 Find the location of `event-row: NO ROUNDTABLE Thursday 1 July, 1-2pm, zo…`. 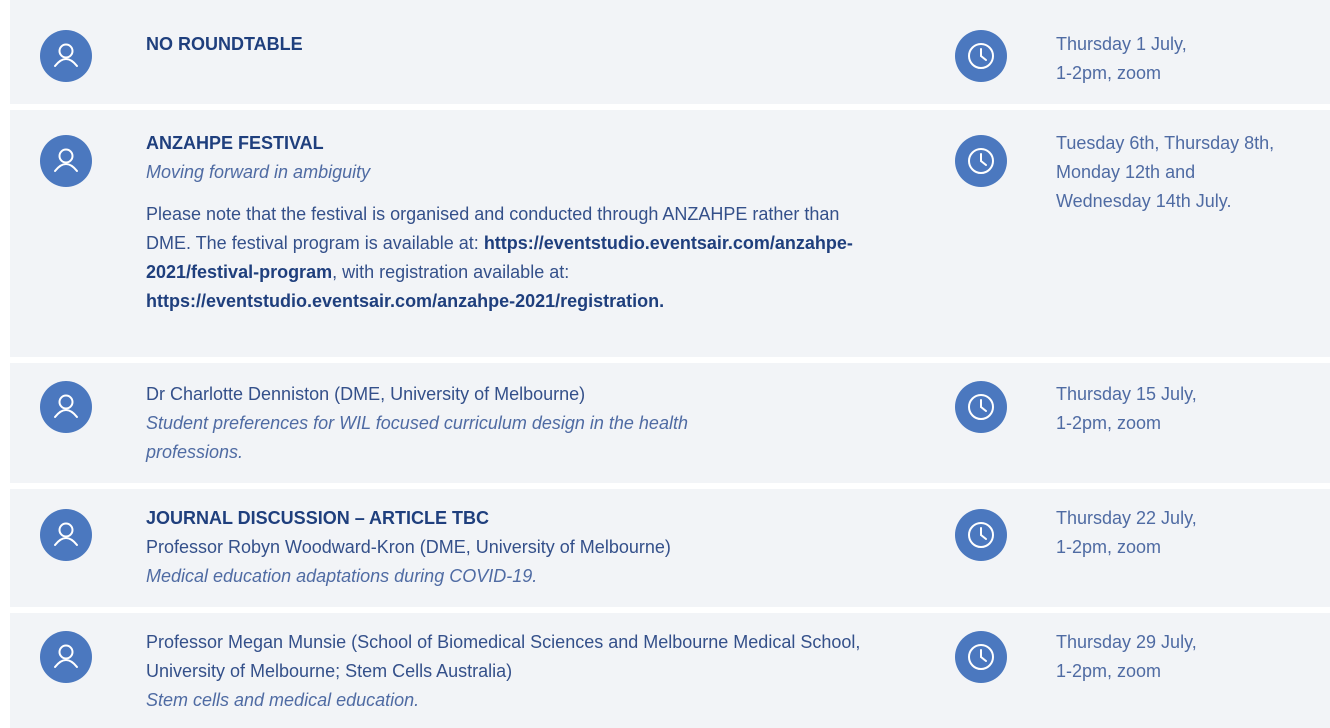

event-row: NO ROUNDTABLE Thursday 1 July, 1-2pm, zo… is located at coordinates (670, 52).